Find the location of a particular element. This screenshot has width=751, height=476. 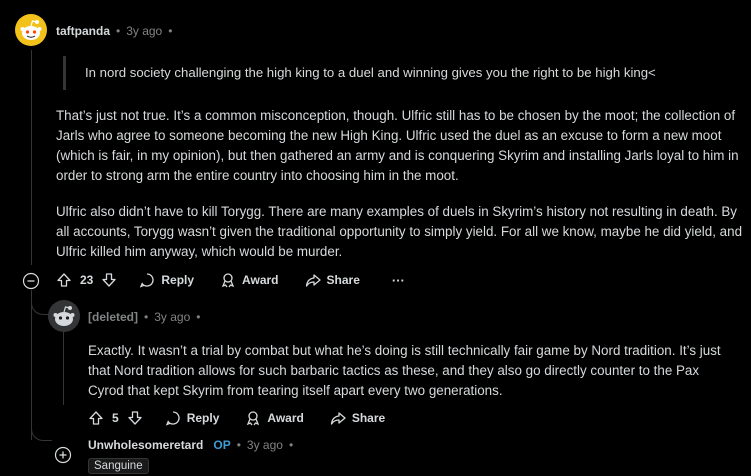

vote-count: 5 is located at coordinates (115, 418).